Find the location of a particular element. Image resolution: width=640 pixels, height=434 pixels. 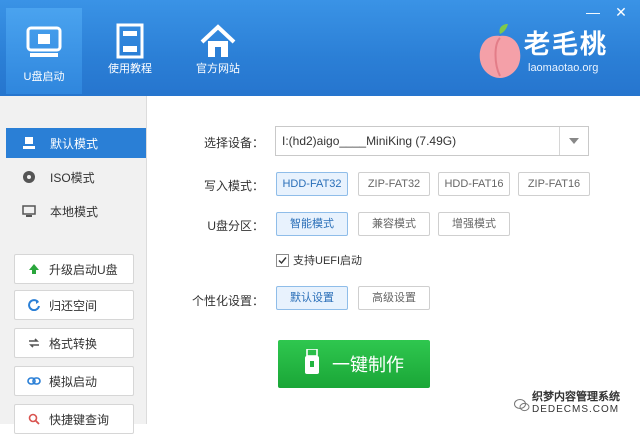

brand-title: 老毛桃 is located at coordinates (566, 44).